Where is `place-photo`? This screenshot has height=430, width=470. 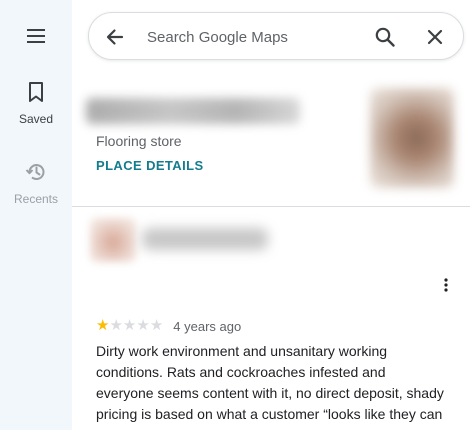 place-photo is located at coordinates (412, 138).